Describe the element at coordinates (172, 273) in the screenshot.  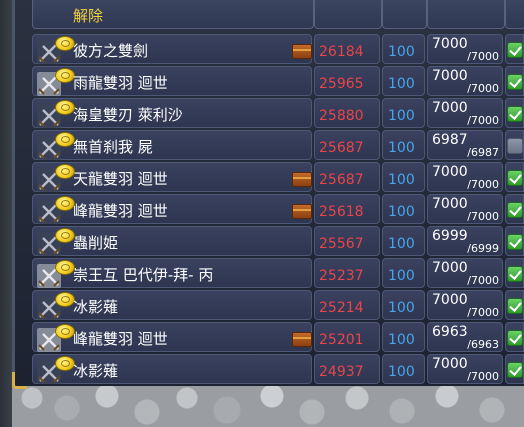
I see `item-name-cell: 崇王互 巴代伊-拜- 丙` at that location.